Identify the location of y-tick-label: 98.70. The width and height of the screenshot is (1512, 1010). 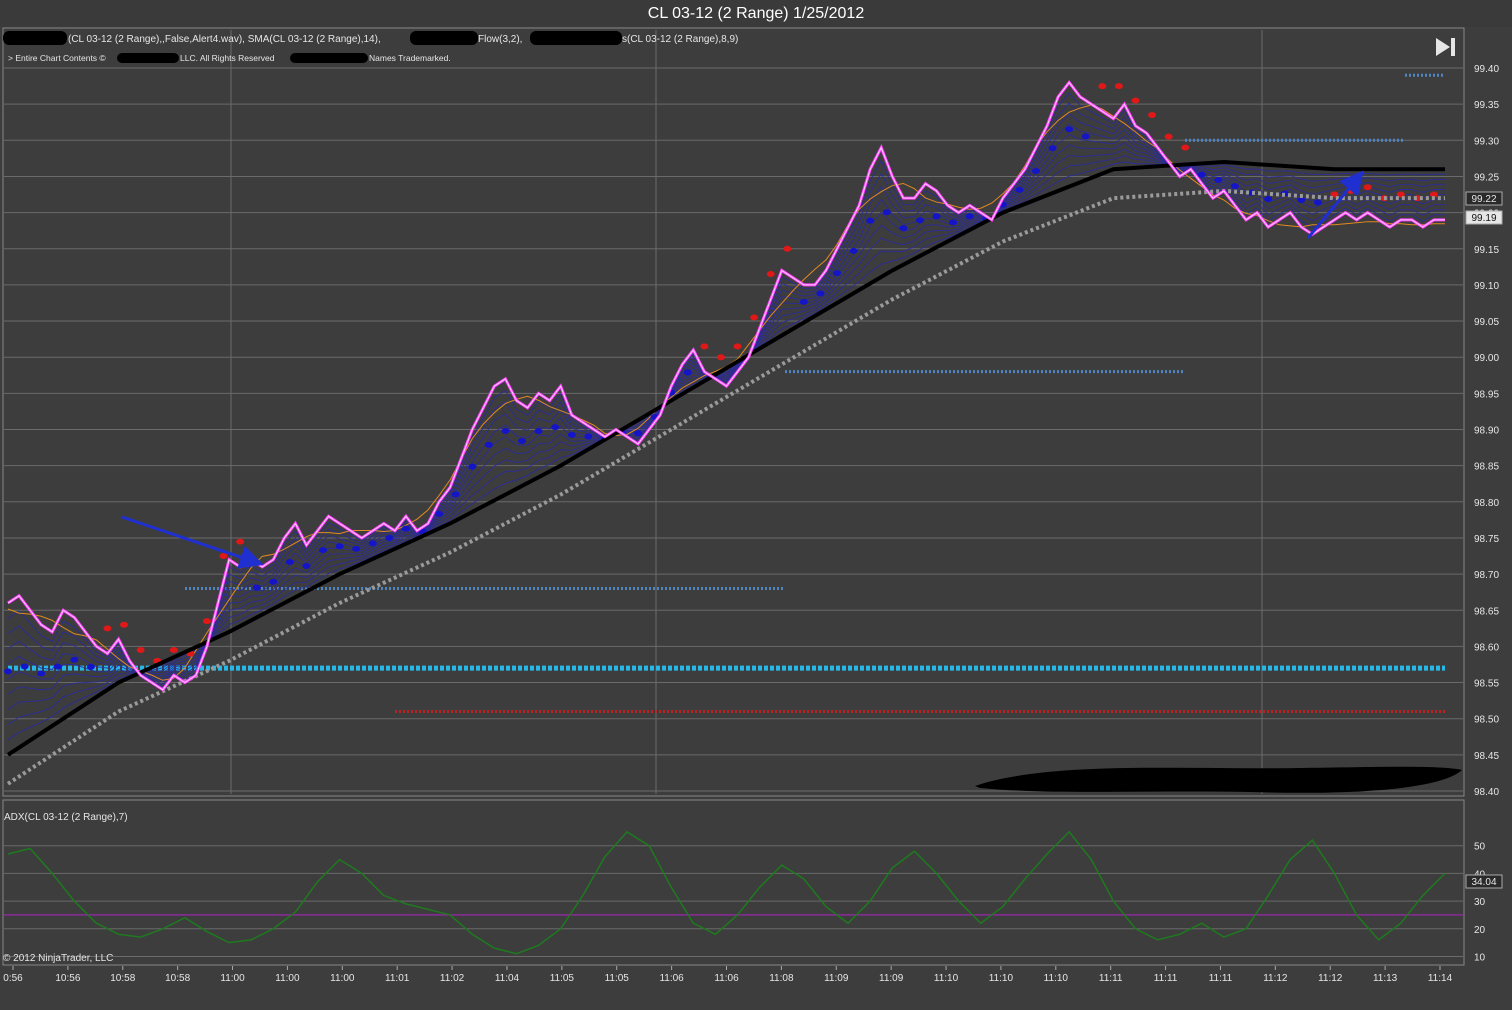
(1486, 575).